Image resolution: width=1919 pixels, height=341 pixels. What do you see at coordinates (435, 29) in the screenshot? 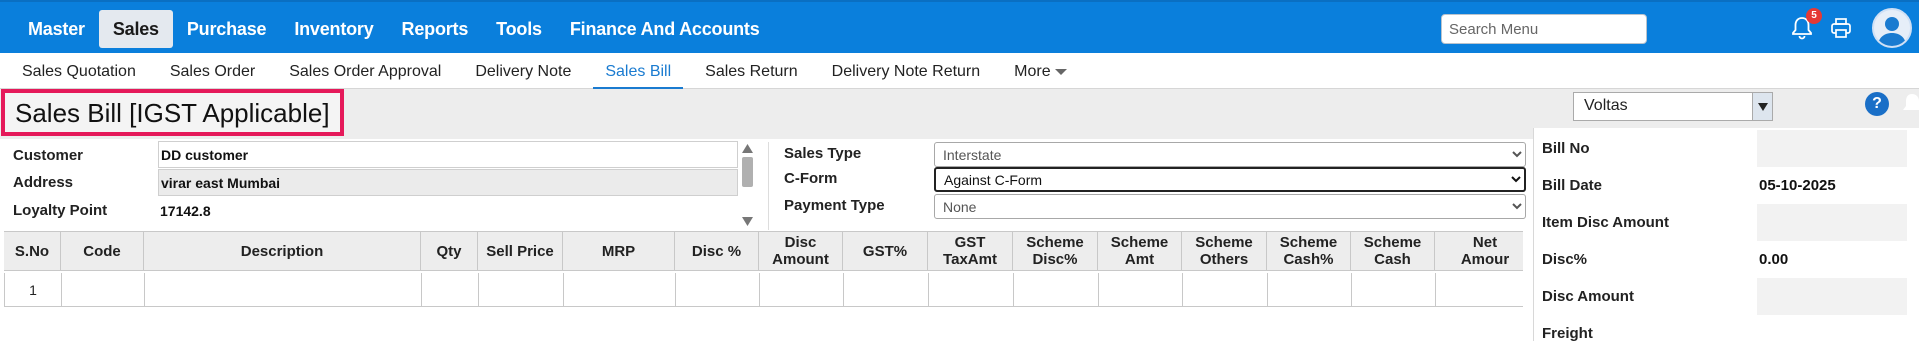
I see `nav-reports: Reports` at bounding box center [435, 29].